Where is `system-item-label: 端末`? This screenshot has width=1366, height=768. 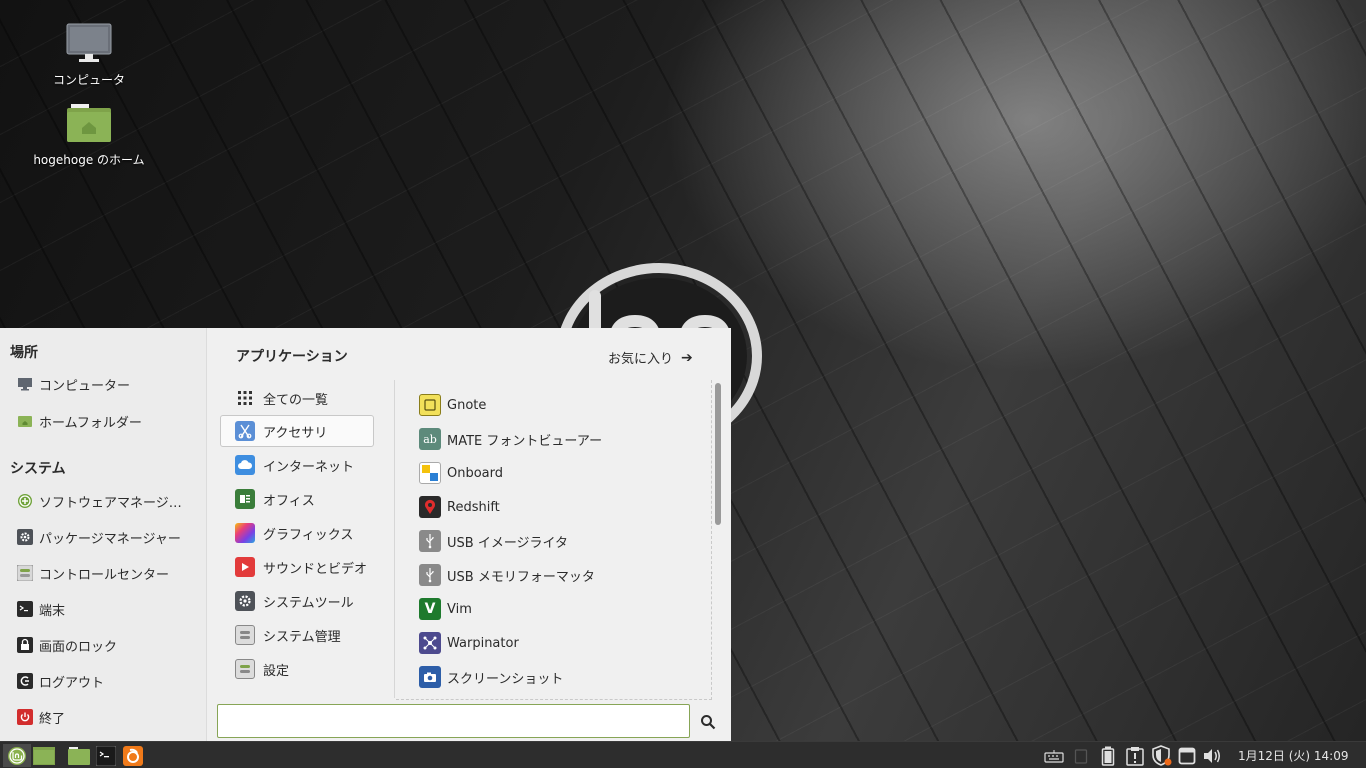 system-item-label: 端末 is located at coordinates (52, 611).